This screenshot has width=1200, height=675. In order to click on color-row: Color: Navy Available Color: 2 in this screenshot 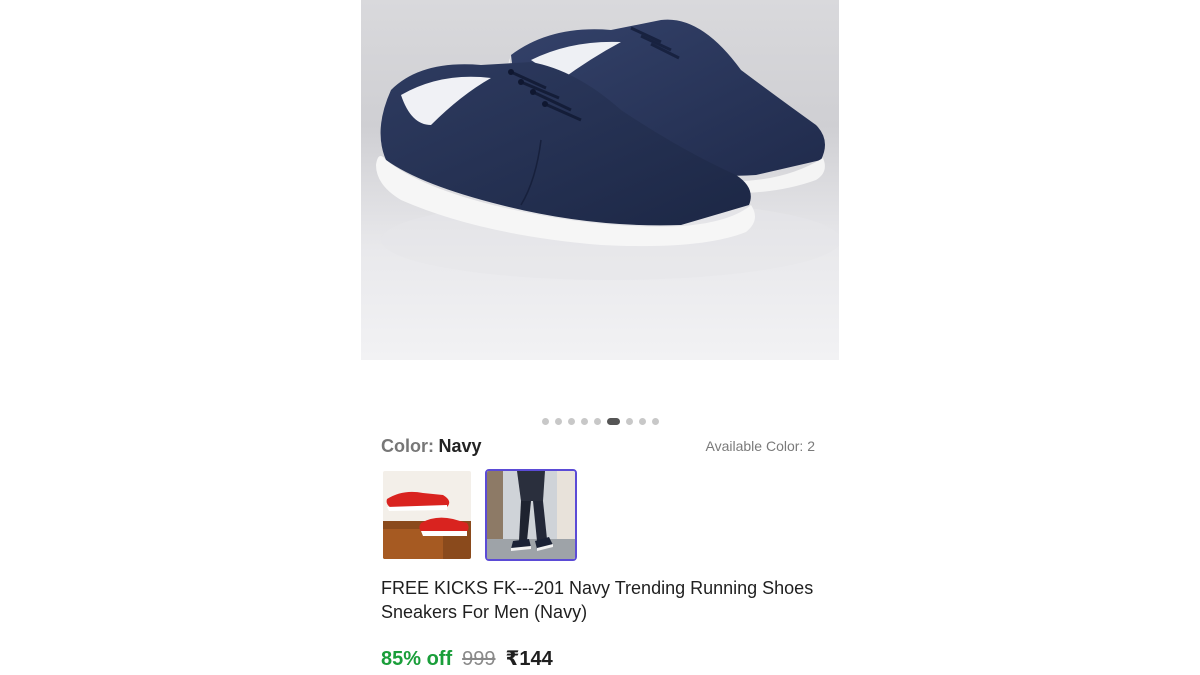, I will do `click(598, 446)`.